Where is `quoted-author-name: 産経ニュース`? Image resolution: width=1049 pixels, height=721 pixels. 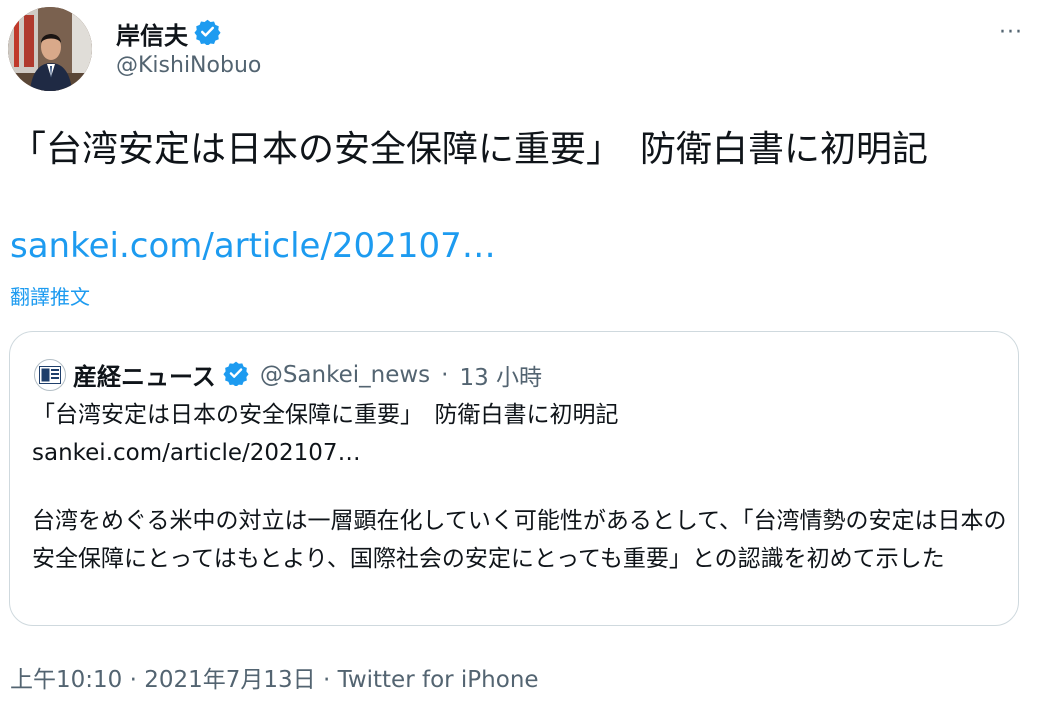 quoted-author-name: 産経ニュース is located at coordinates (144, 374).